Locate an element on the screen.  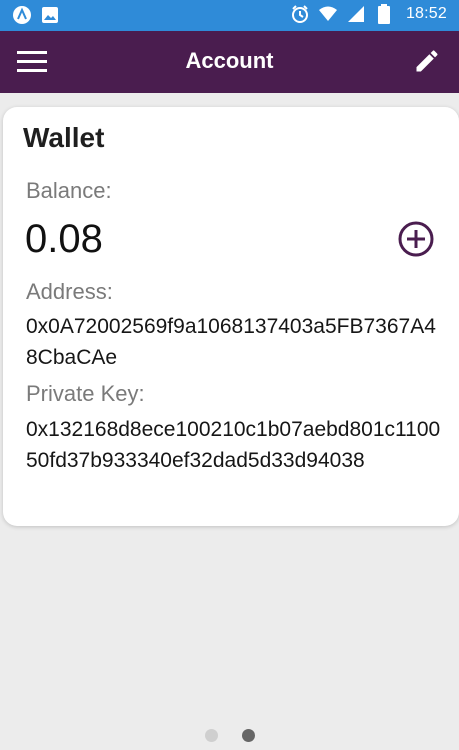
add-funds-button is located at coordinates (416, 239).